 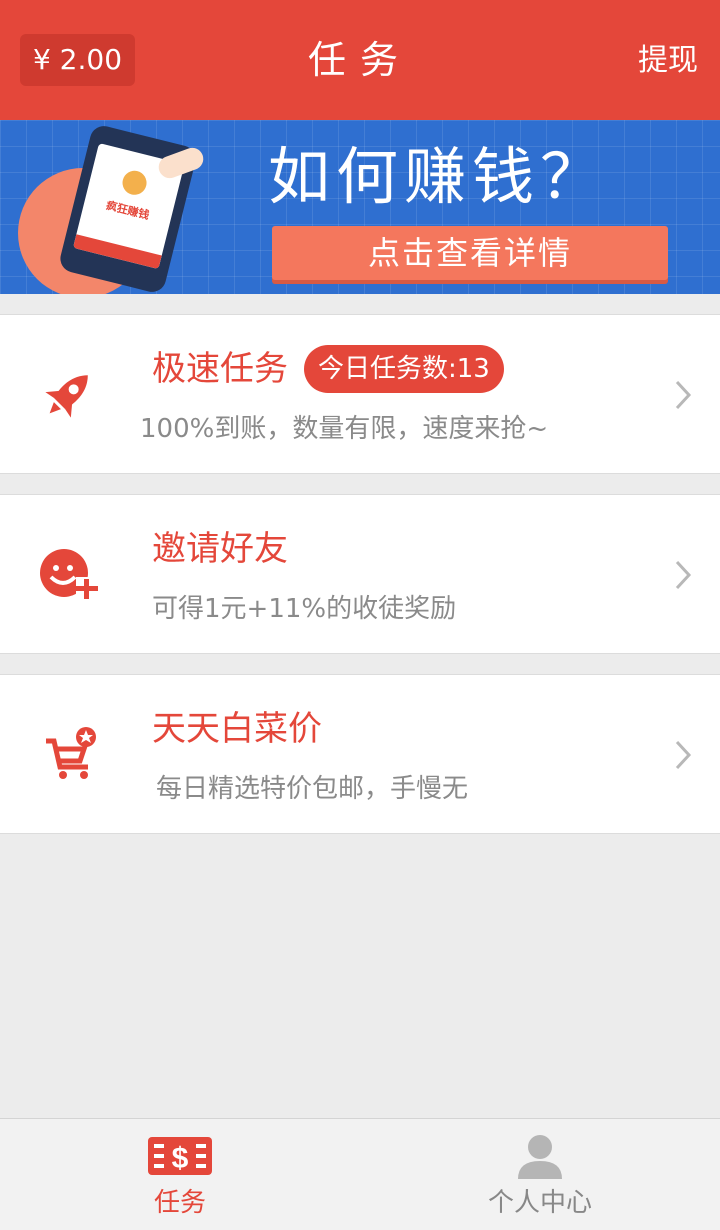 I want to click on task-card-bargain: 天天白菜价 每日精选特价包邮，手慢无, so click(x=360, y=754).